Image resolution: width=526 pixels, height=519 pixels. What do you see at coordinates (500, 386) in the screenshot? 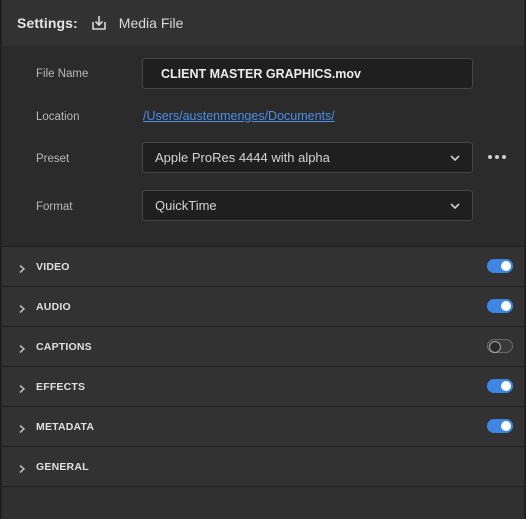
I see `effects-toggle` at bounding box center [500, 386].